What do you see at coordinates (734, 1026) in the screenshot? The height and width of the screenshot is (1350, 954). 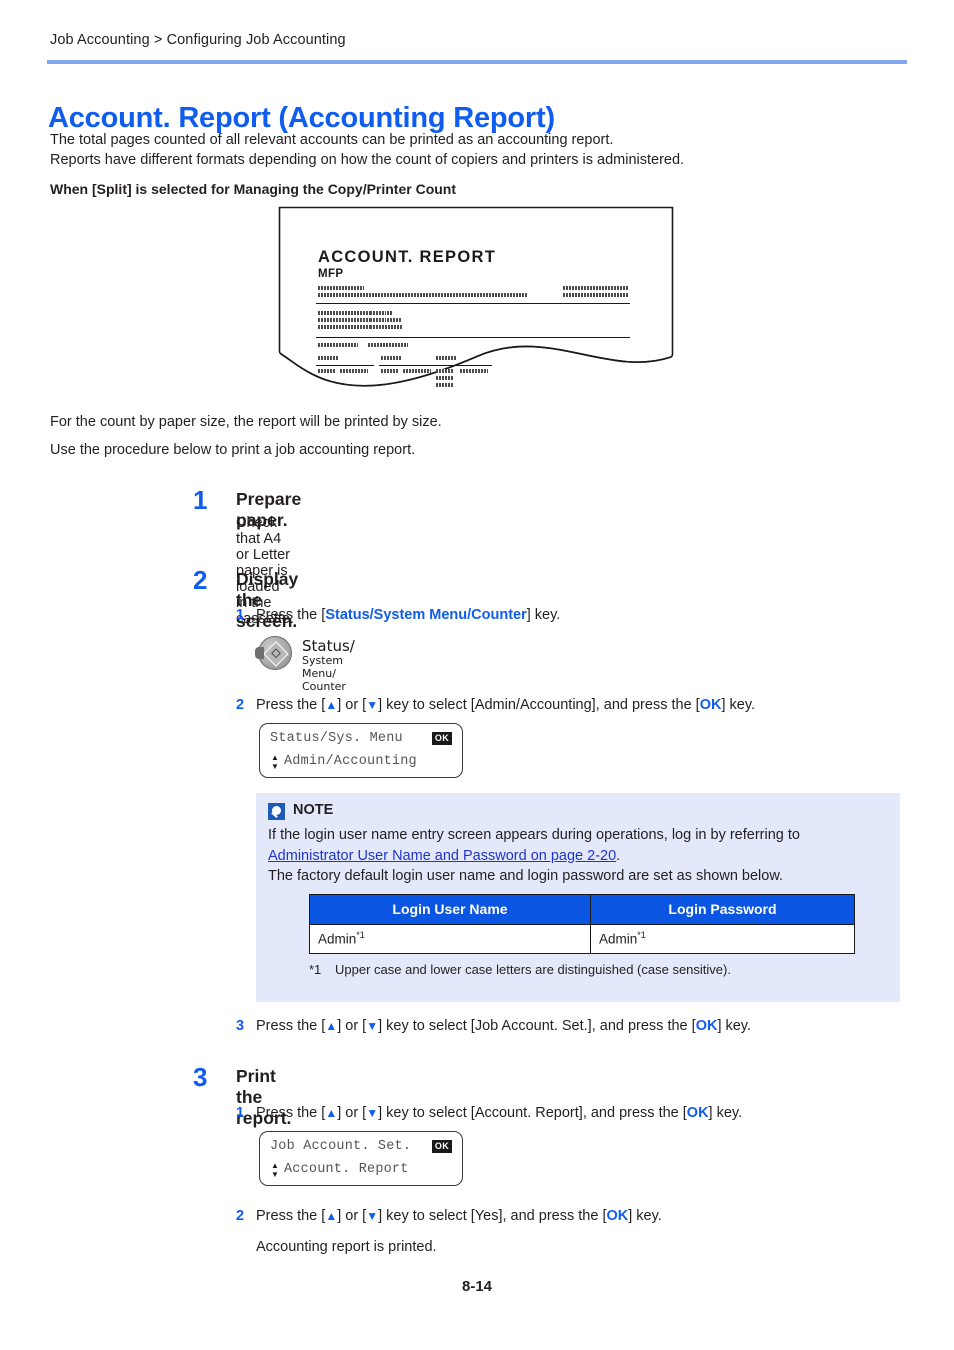 I see `substep-2-3-d: ] key.` at bounding box center [734, 1026].